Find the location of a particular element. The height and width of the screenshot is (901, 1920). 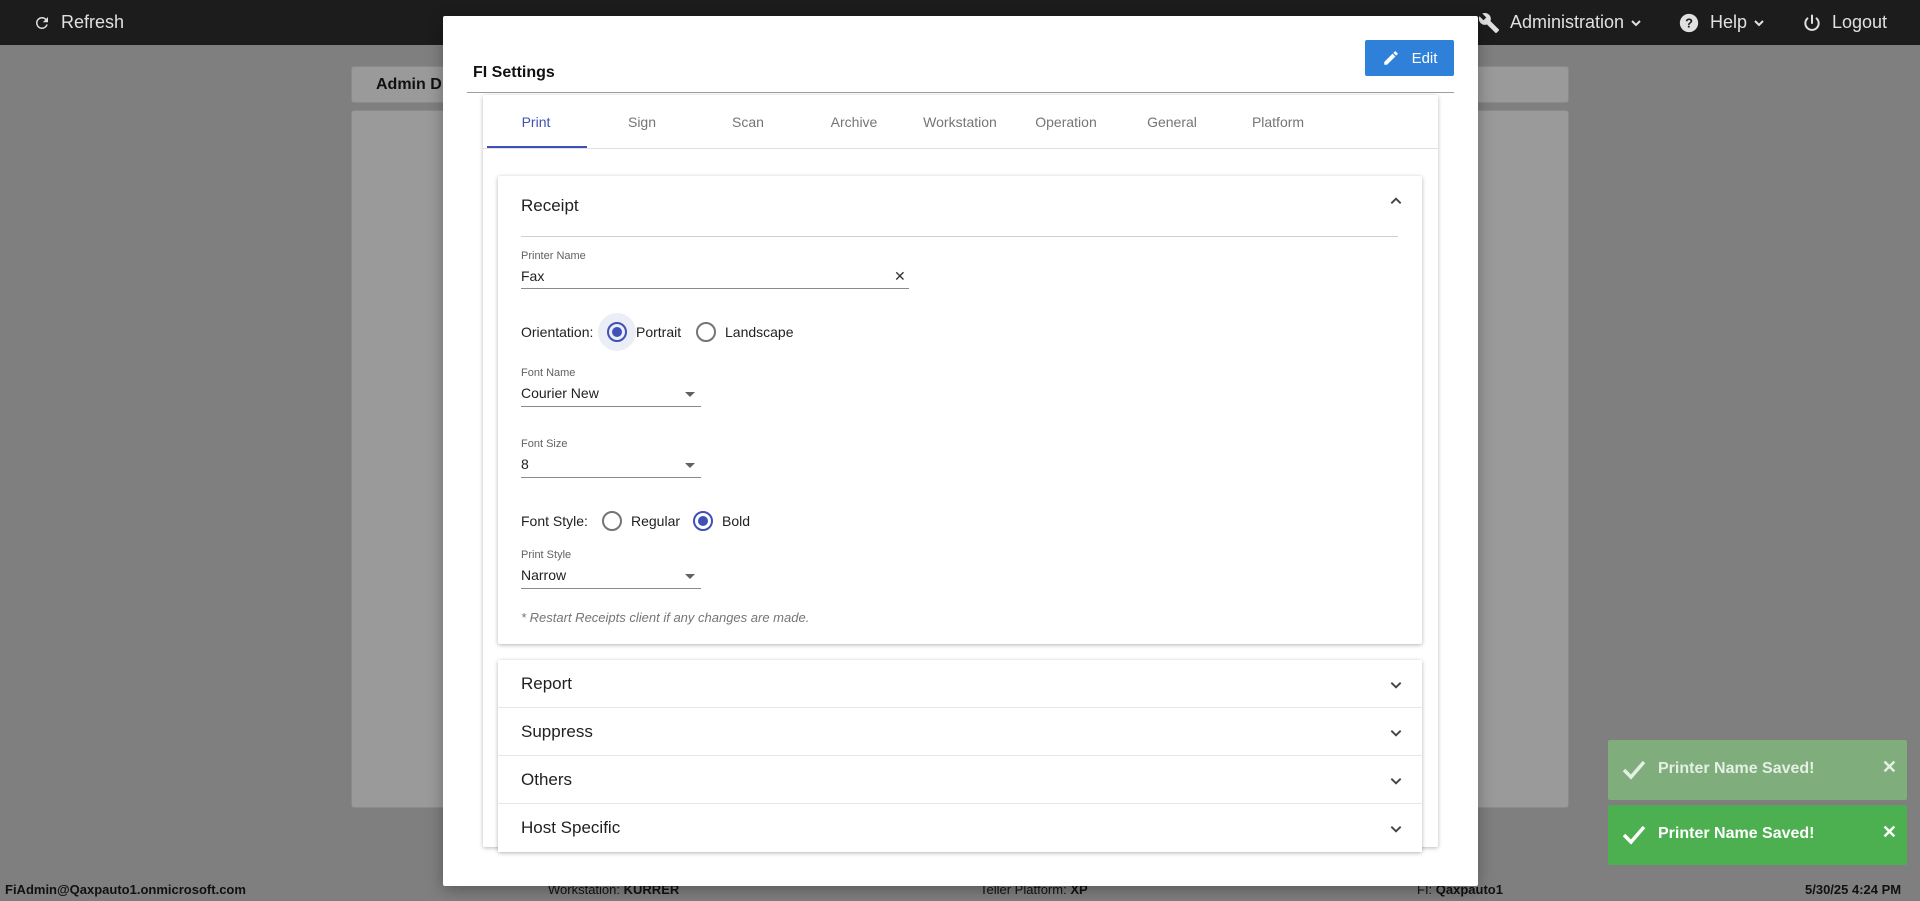

administration-label: Administration is located at coordinates (1567, 22).